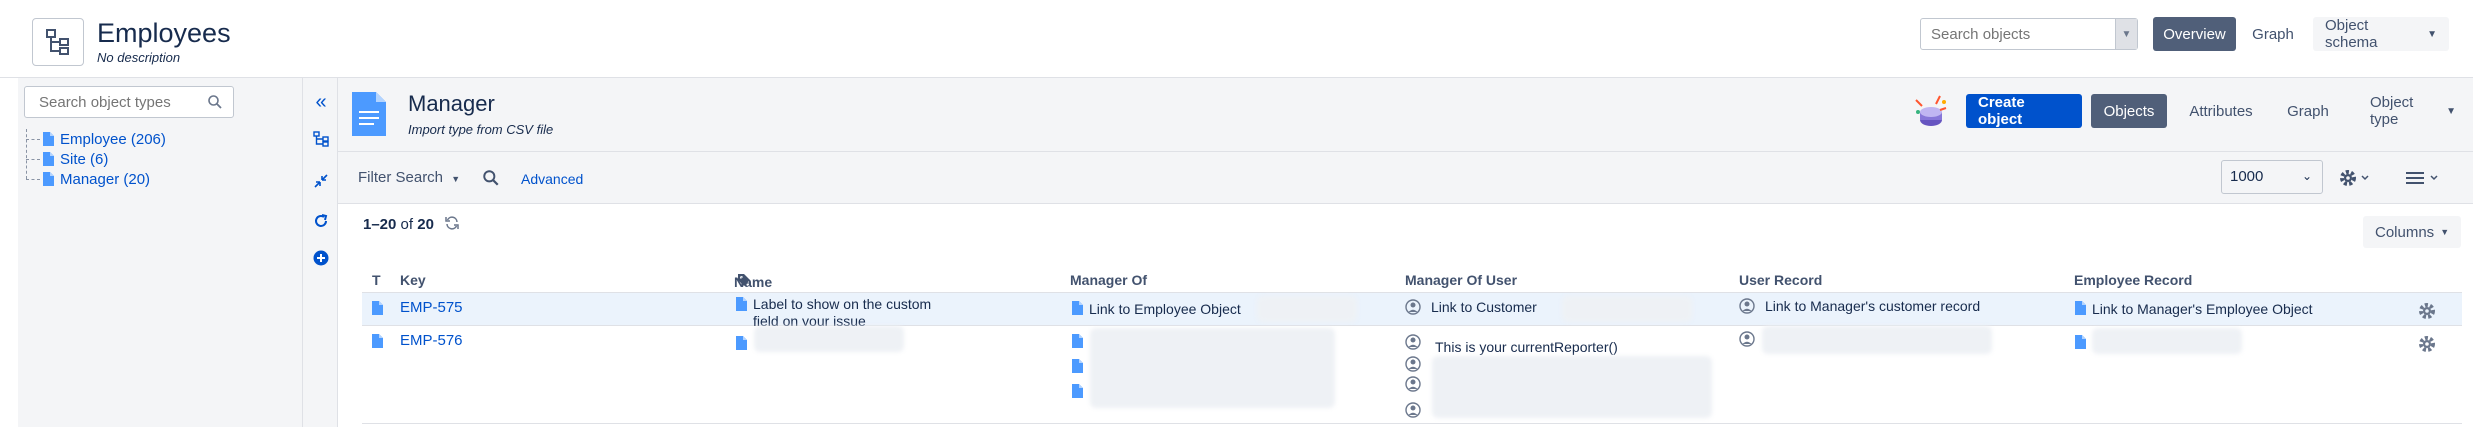 The image size is (2473, 427). I want to click on tree-item-label: Site (6), so click(84, 159).